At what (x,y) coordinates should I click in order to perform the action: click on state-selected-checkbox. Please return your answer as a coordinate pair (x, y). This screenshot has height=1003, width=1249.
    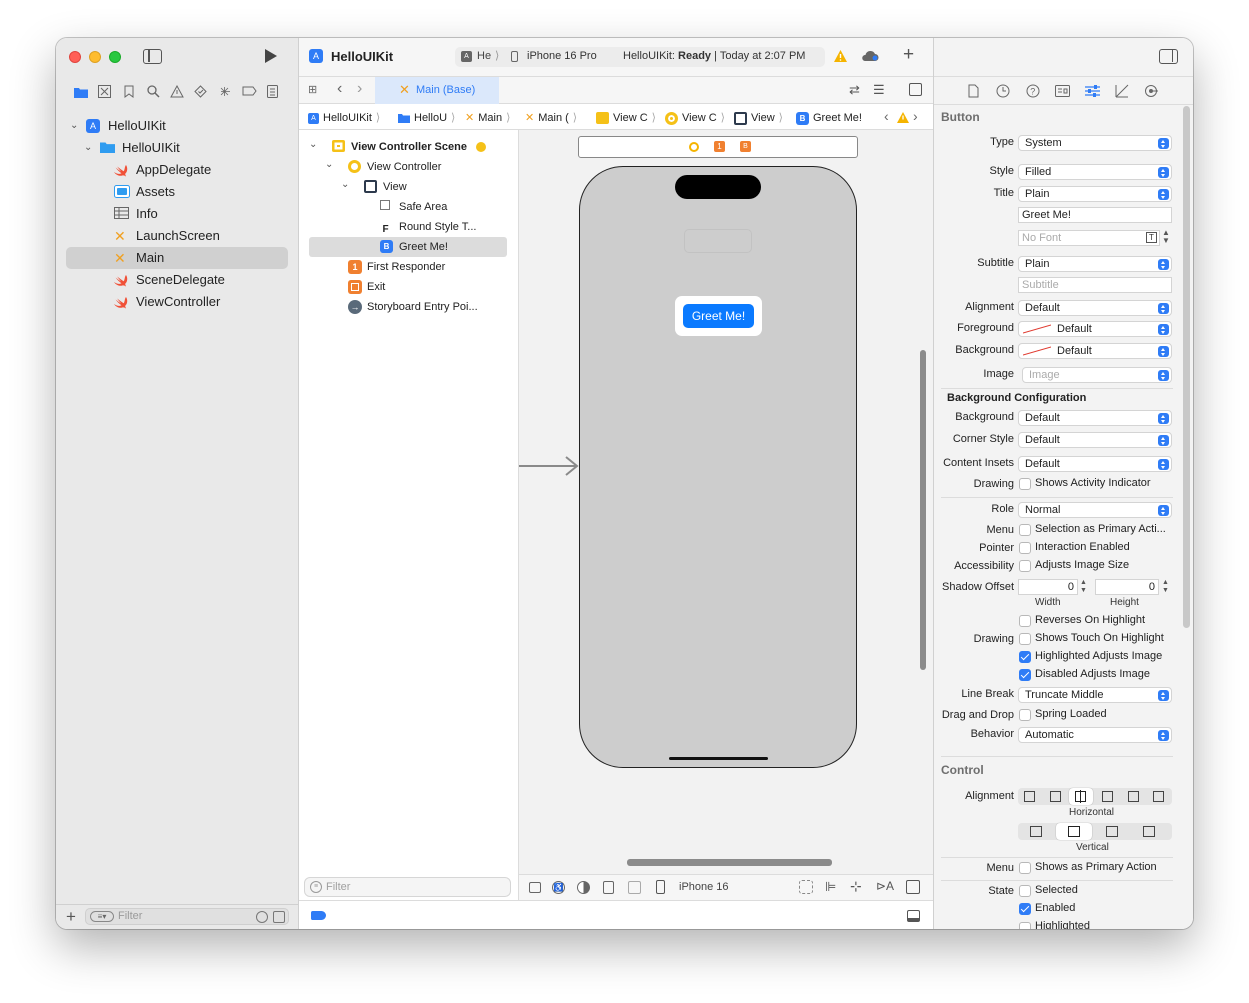
    Looking at the image, I should click on (1025, 891).